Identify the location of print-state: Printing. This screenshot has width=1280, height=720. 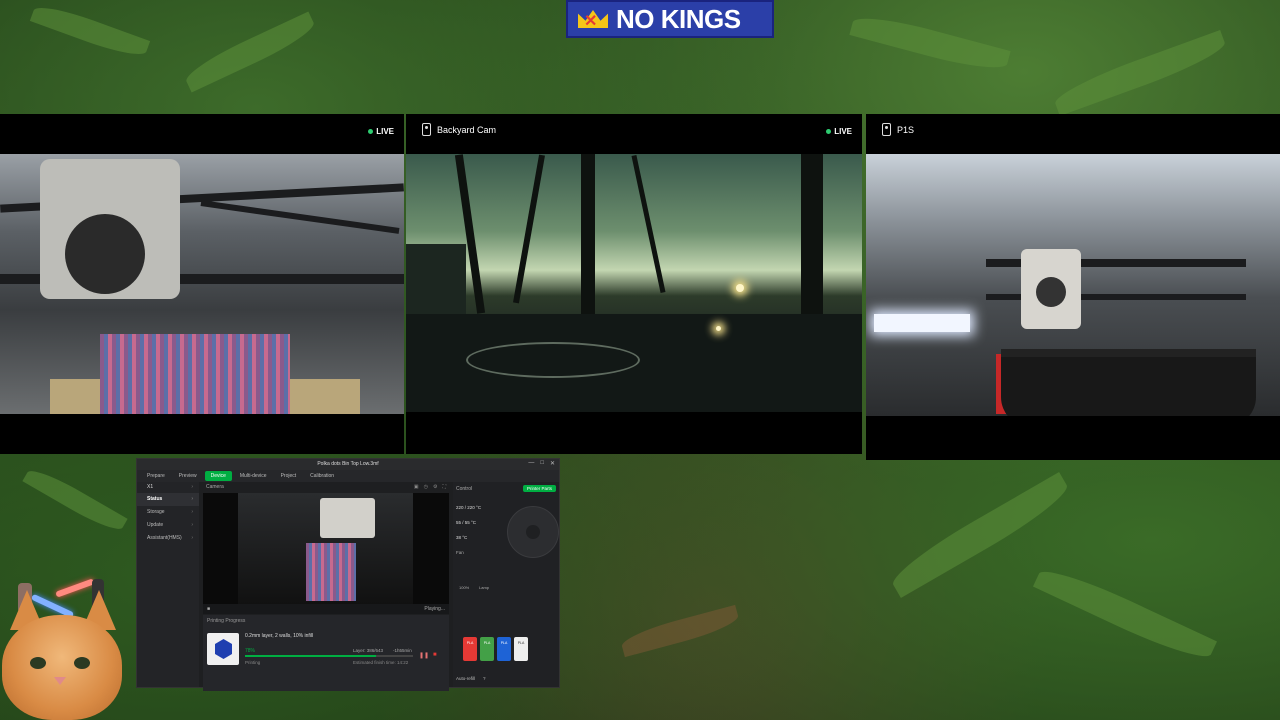
(253, 662).